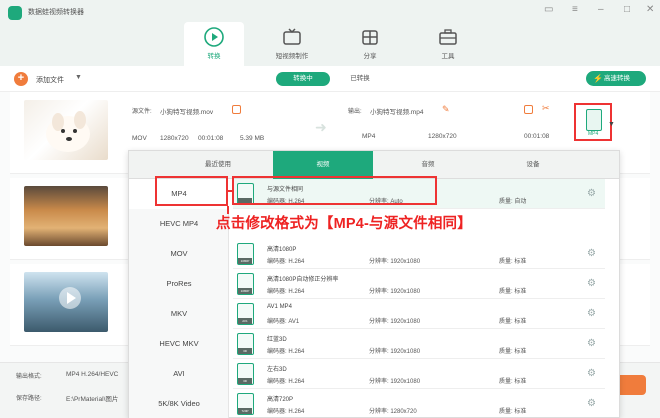 The height and width of the screenshot is (418, 660). Describe the element at coordinates (593, 134) in the screenshot. I see `format-badge: MP4` at that location.